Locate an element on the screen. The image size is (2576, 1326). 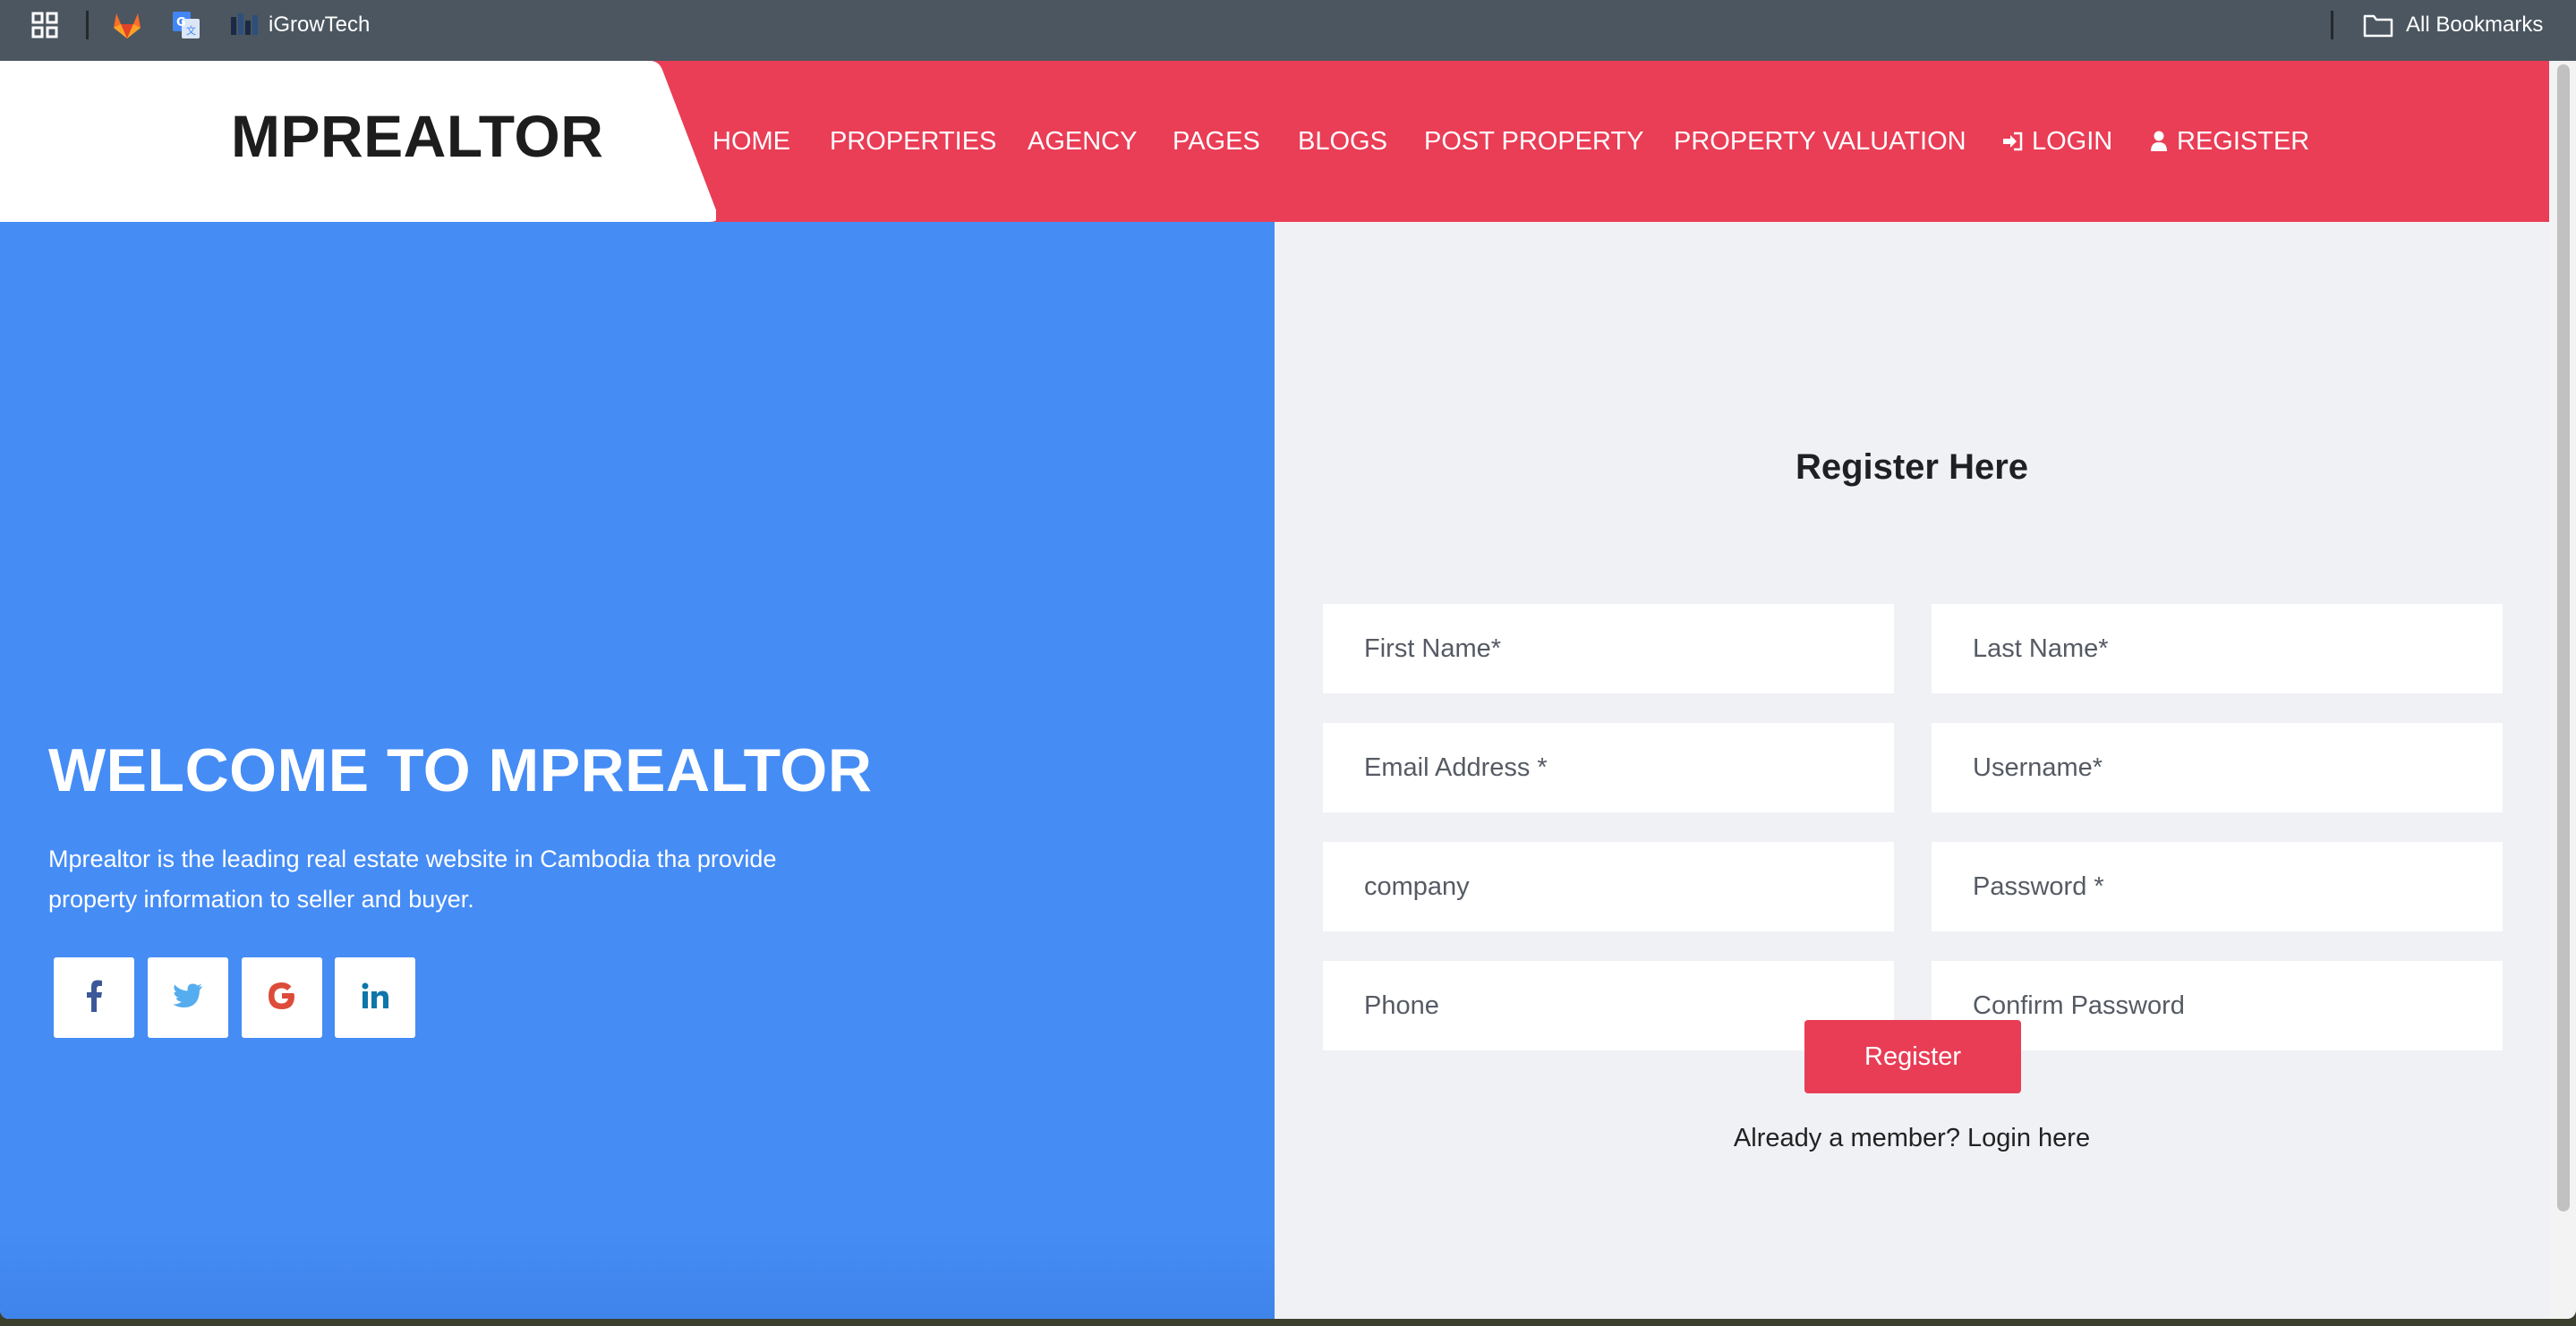
bookmark-igrowtech: iGrowTech is located at coordinates (300, 25).